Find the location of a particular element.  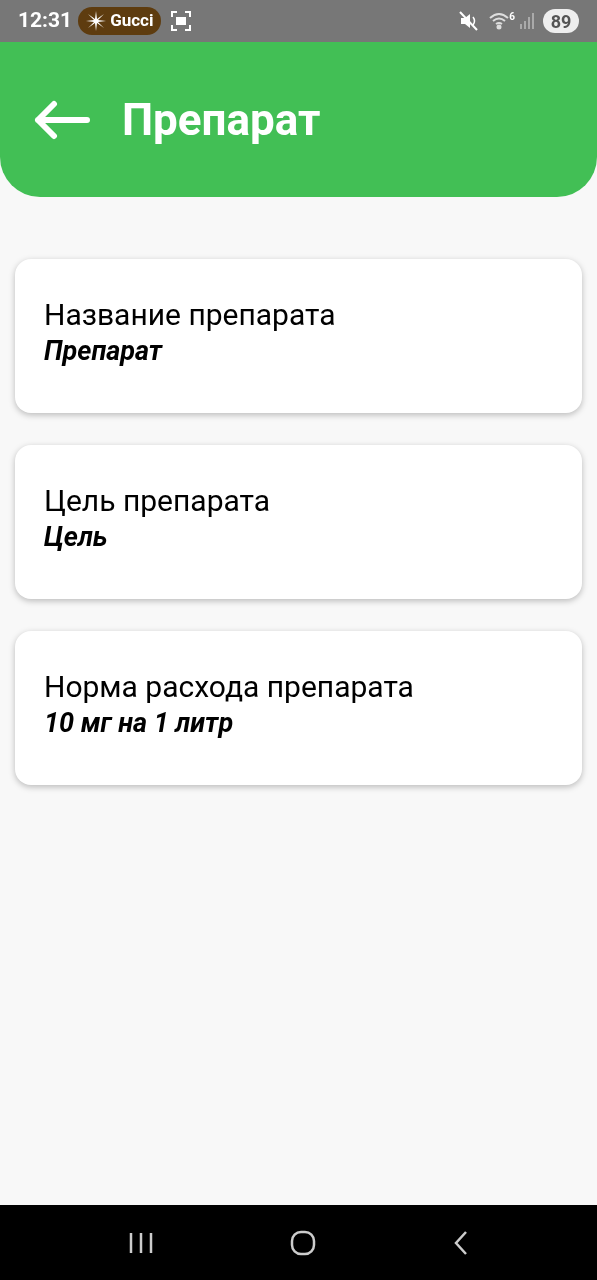

screen-title: Препарат is located at coordinates (221, 120).